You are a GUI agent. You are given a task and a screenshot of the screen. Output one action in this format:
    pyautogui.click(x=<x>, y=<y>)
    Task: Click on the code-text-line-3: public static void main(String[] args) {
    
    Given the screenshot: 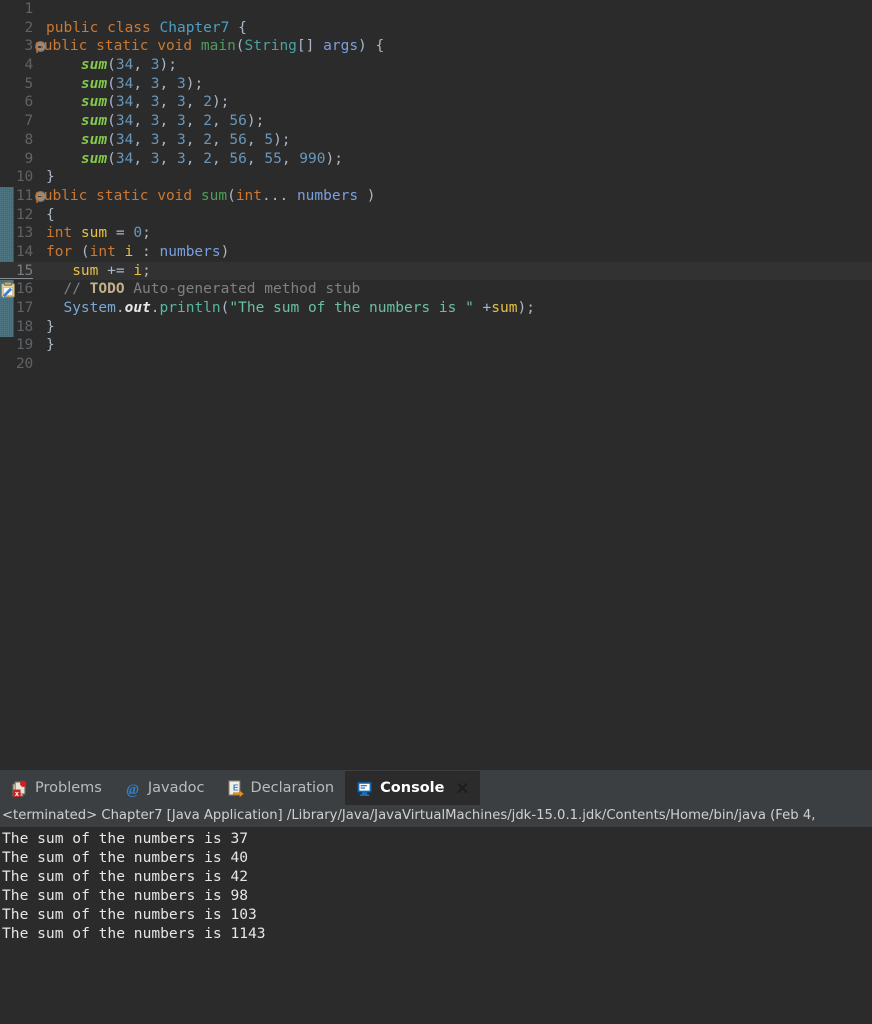 What is the action you would take?
    pyautogui.click(x=209, y=46)
    